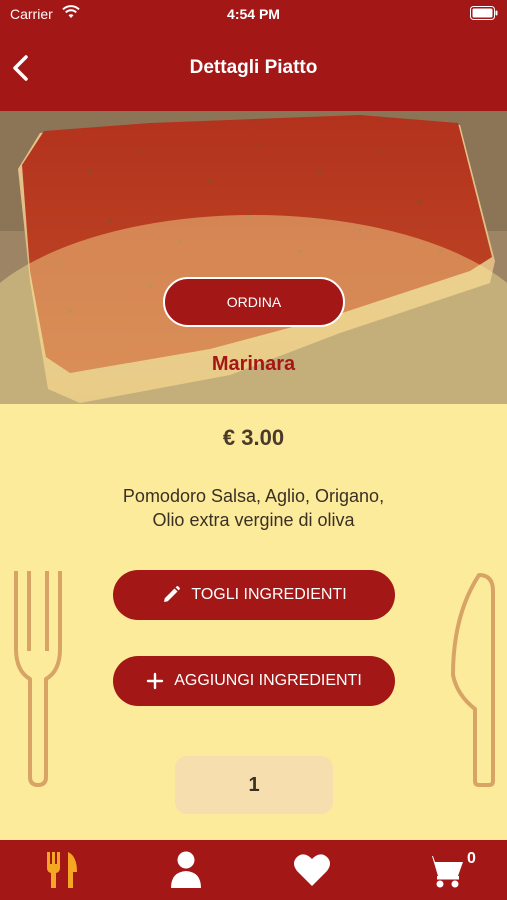 This screenshot has width=507, height=900. I want to click on cart-icon, so click(445, 870).